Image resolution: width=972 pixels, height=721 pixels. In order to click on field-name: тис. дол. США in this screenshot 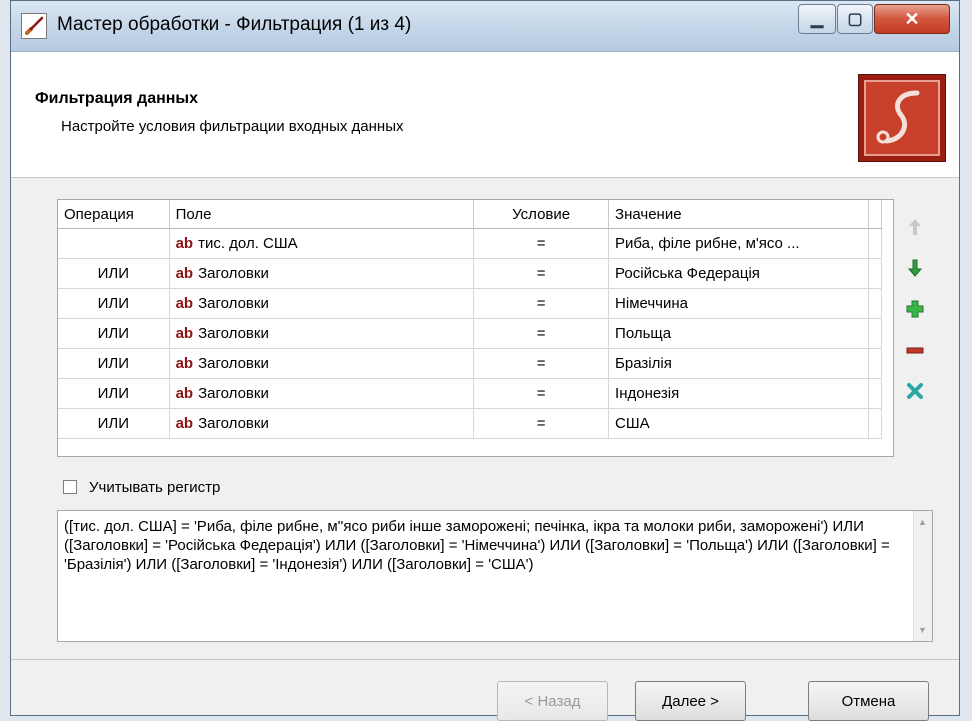, I will do `click(248, 243)`.